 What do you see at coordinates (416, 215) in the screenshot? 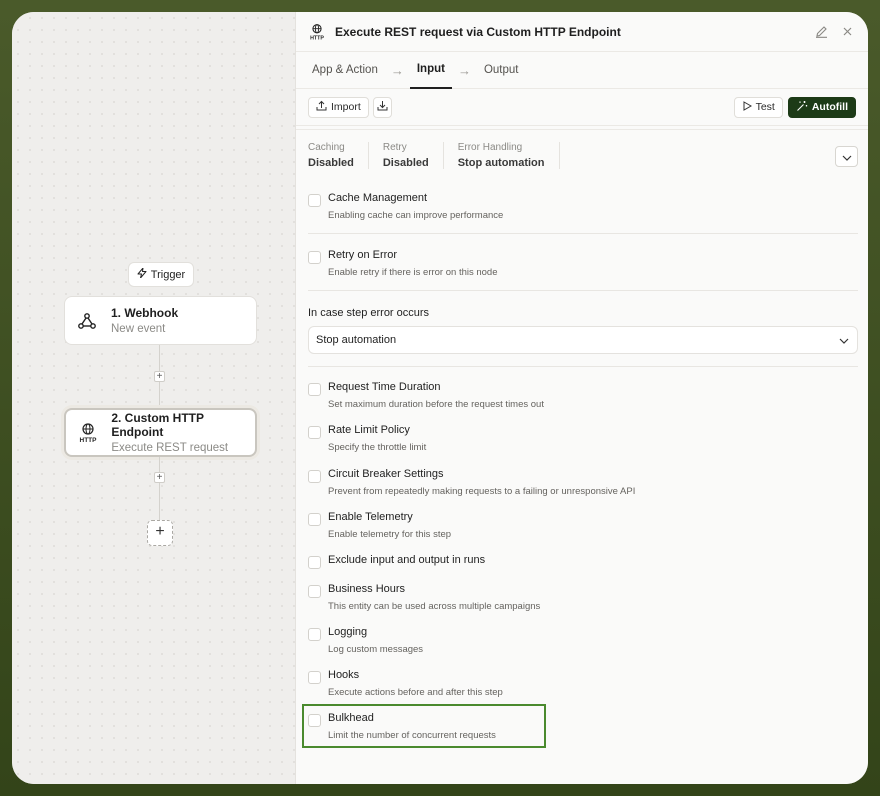
I see `option-desc: Enabling cache can improve performance` at bounding box center [416, 215].